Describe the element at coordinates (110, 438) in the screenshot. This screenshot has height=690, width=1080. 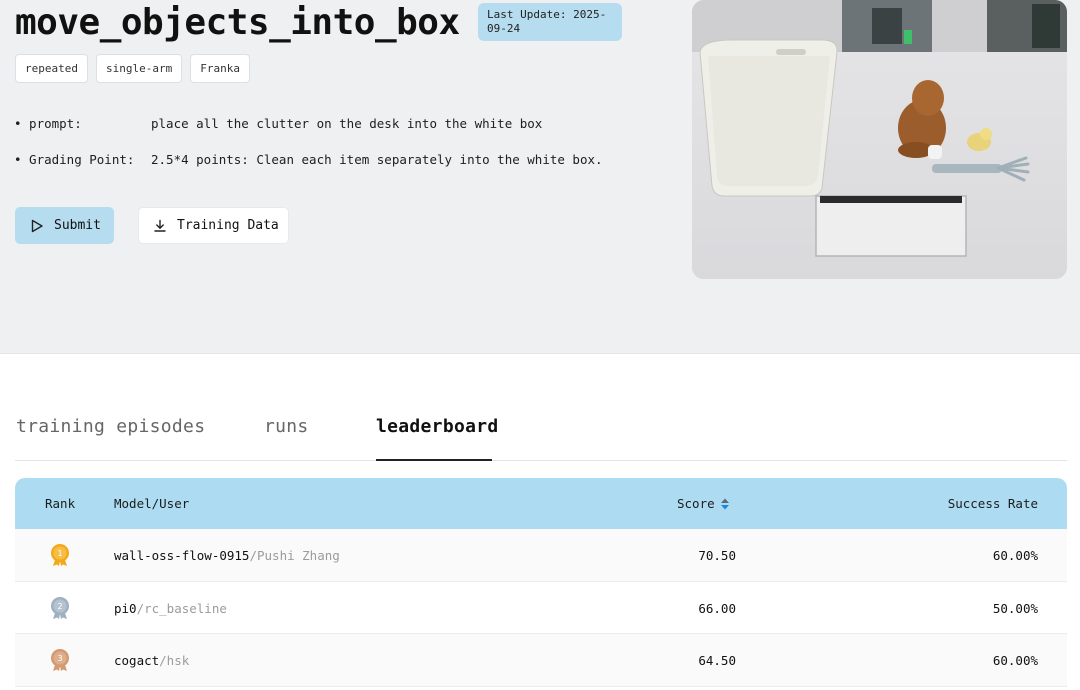
I see `tab-training-episodes: training episodes` at that location.